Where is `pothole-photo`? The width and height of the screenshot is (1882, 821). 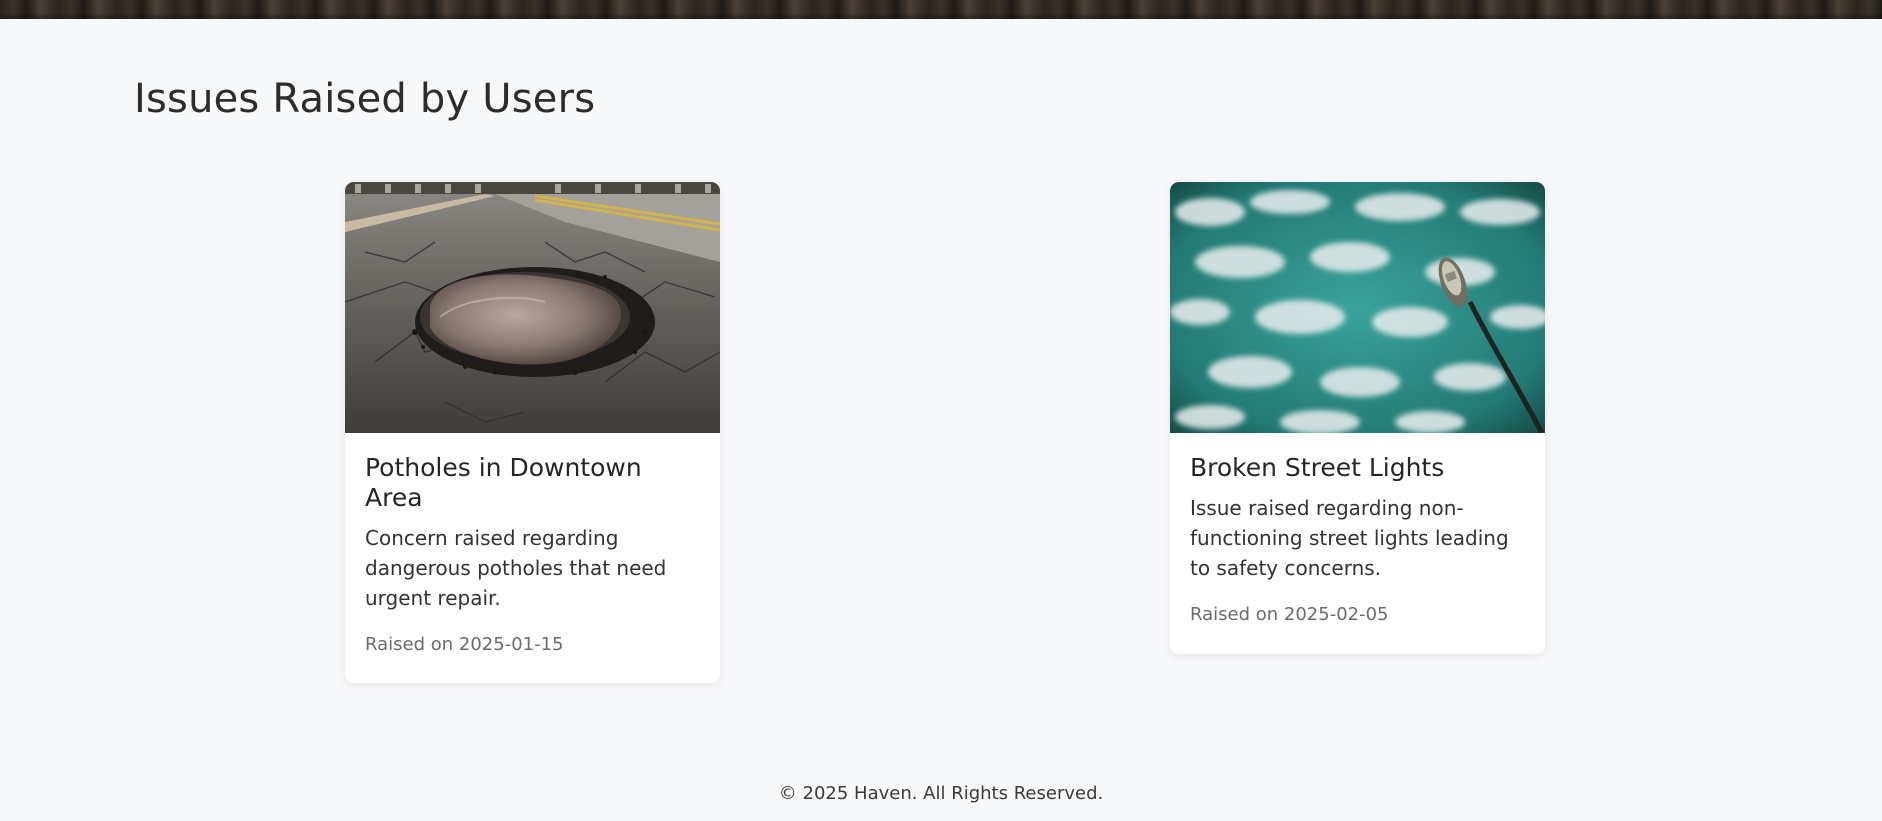
pothole-photo is located at coordinates (532, 307).